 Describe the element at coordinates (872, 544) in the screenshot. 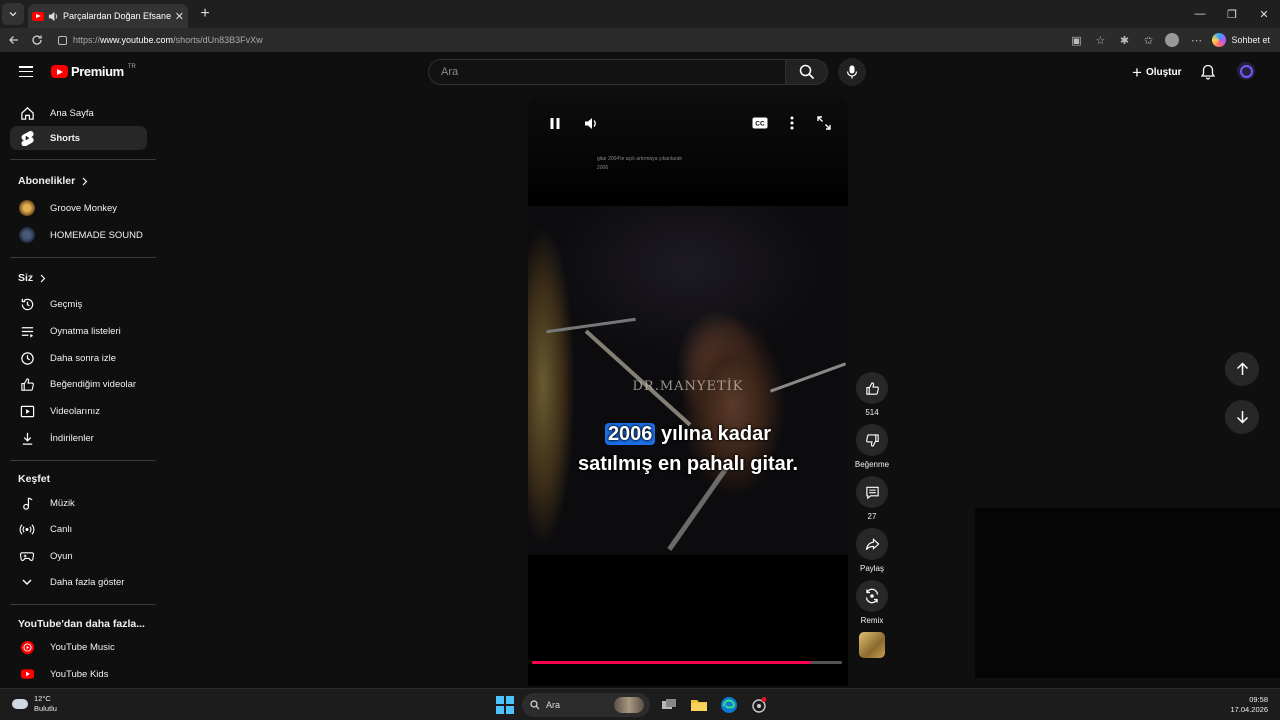

I see `share-button` at that location.